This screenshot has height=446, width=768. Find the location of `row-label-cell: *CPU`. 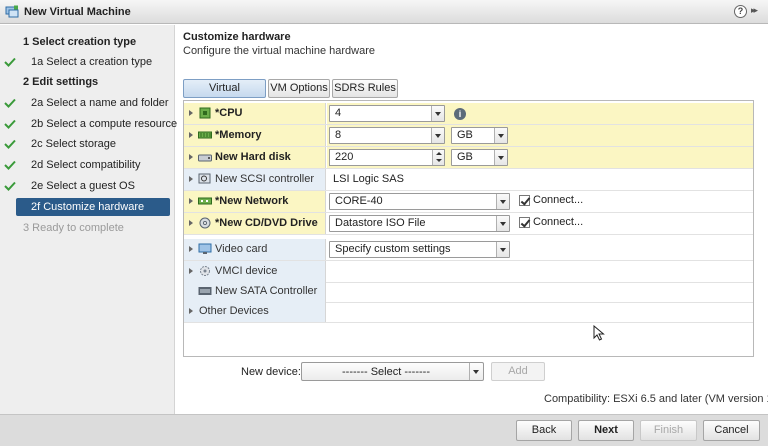

row-label-cell: *CPU is located at coordinates (255, 113).